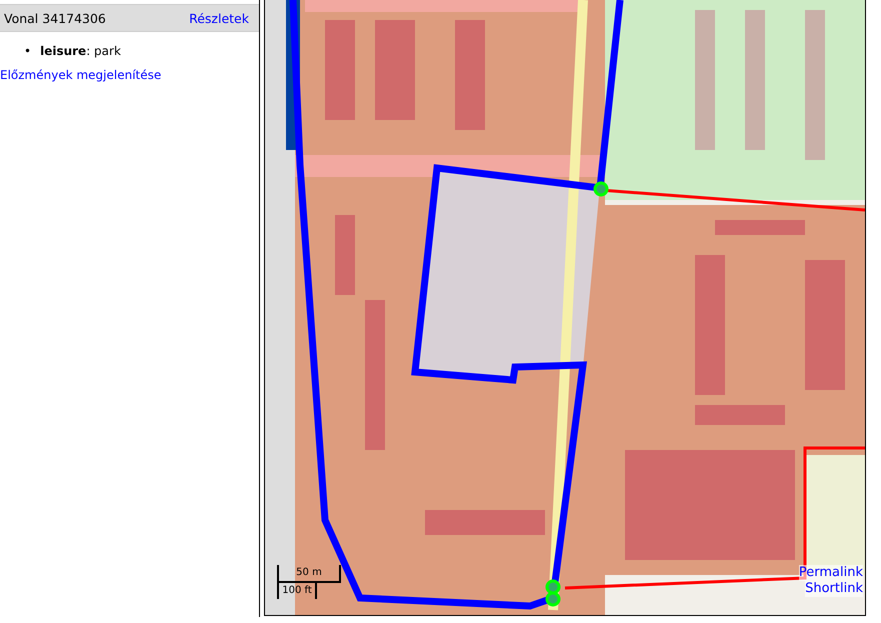 This screenshot has width=881, height=623. Describe the element at coordinates (309, 574) in the screenshot. I see `scale-metric: 50 m` at that location.